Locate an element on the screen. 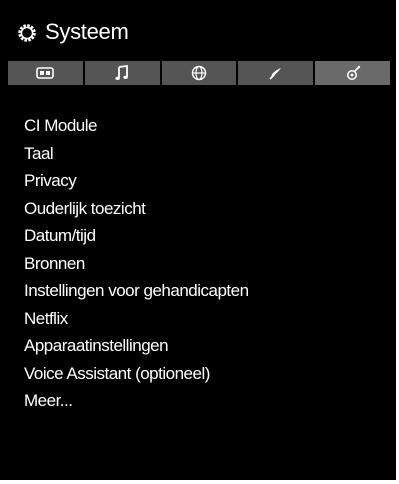 The image size is (399, 484). picture-icon is located at coordinates (45, 73).